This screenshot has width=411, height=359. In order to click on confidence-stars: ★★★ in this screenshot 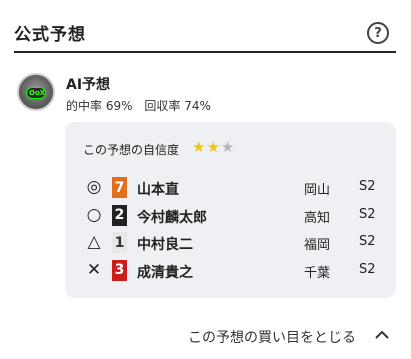, I will do `click(213, 147)`.